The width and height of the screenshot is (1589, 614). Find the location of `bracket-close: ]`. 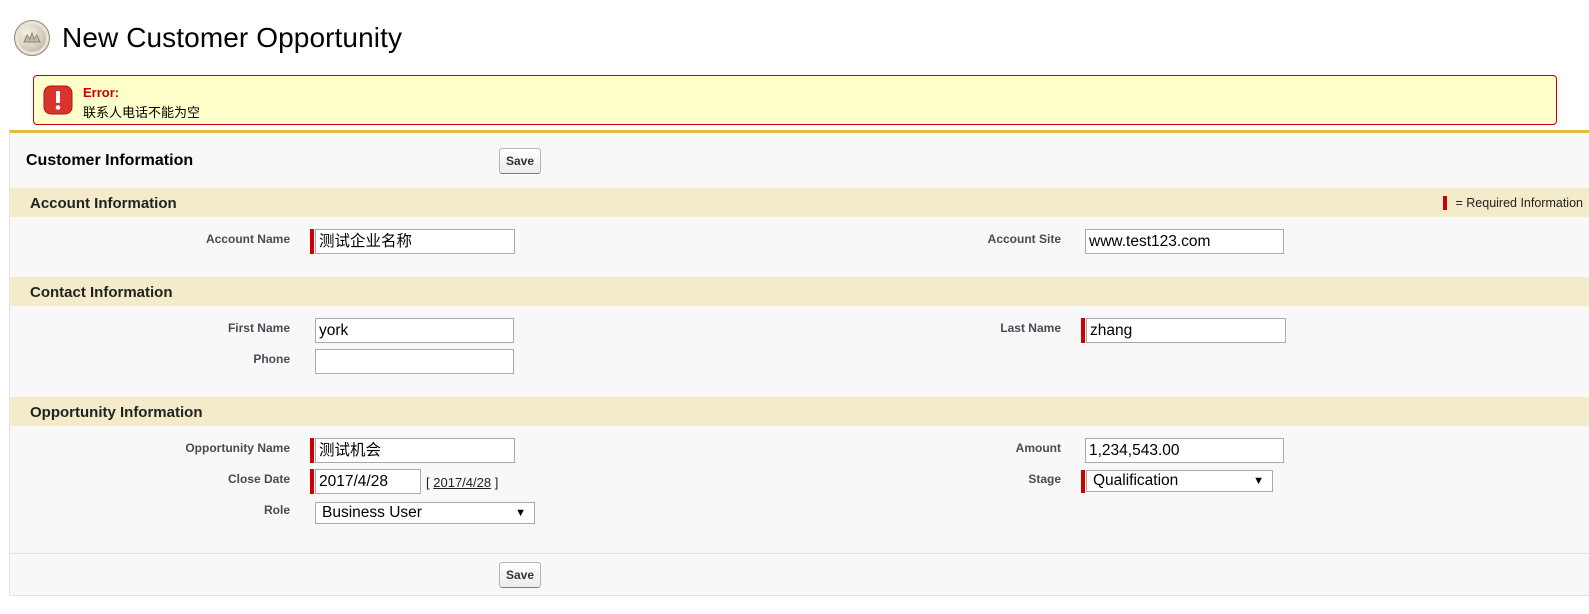

bracket-close: ] is located at coordinates (496, 482).